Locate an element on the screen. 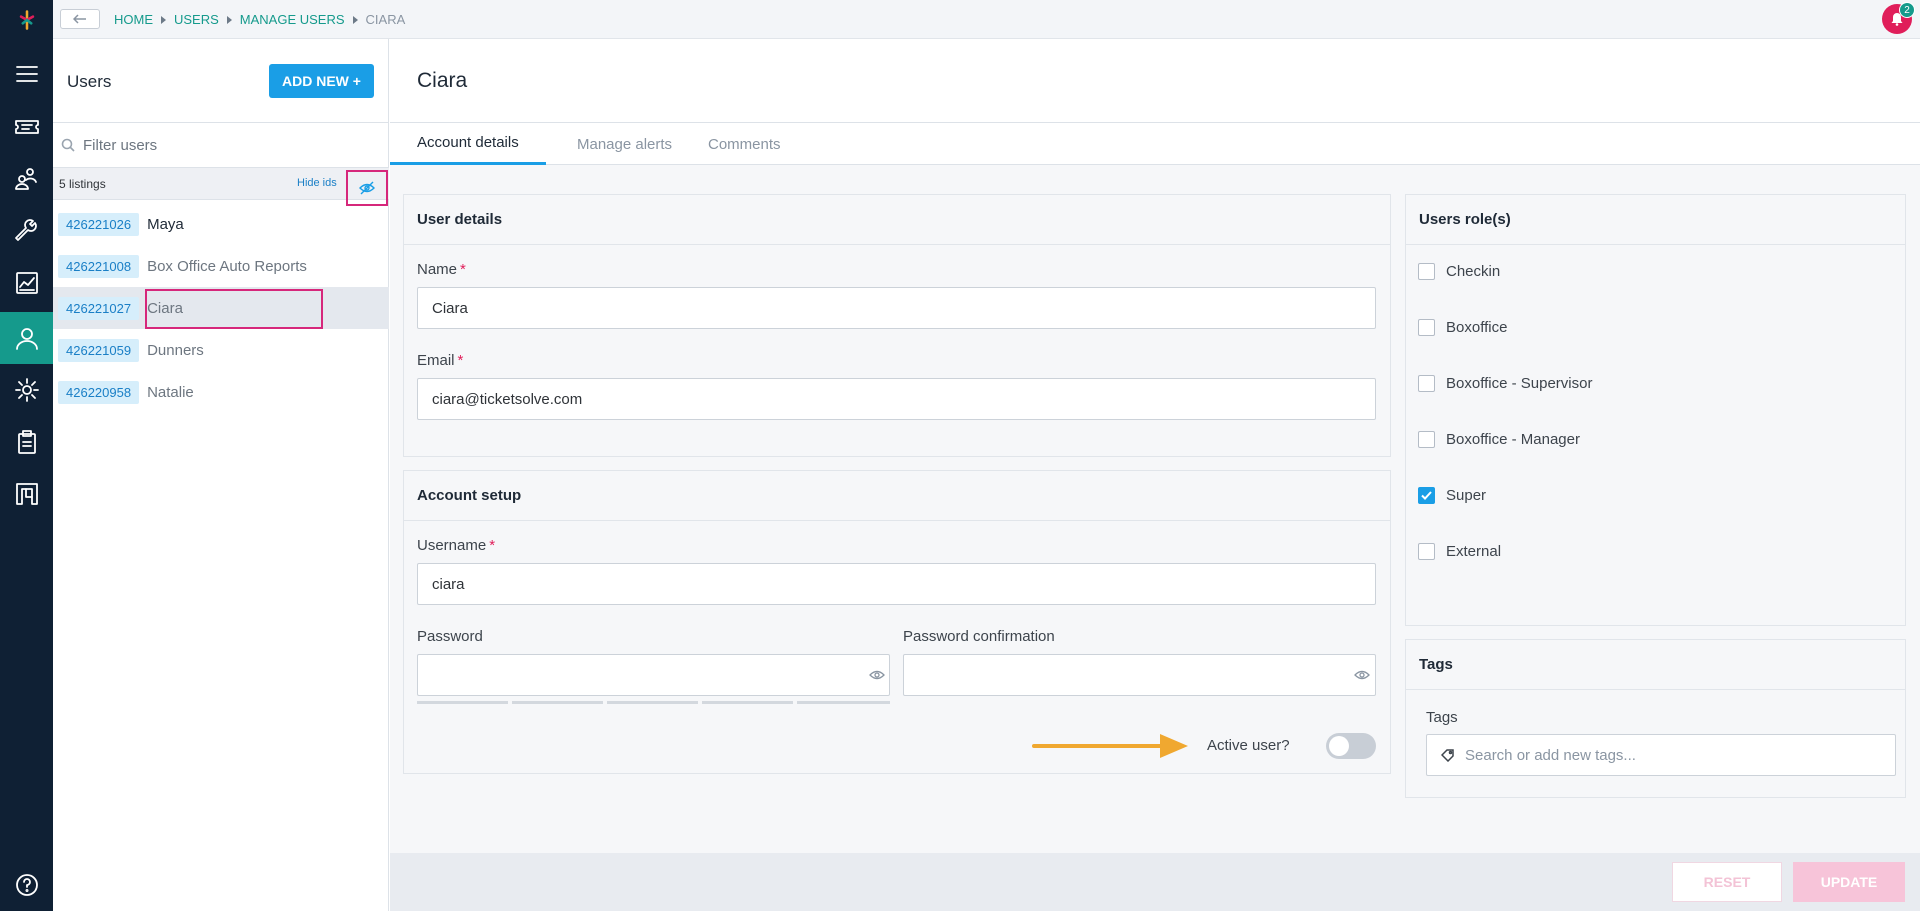 This screenshot has height=911, width=1920. password-confirmation-input is located at coordinates (1139, 675).